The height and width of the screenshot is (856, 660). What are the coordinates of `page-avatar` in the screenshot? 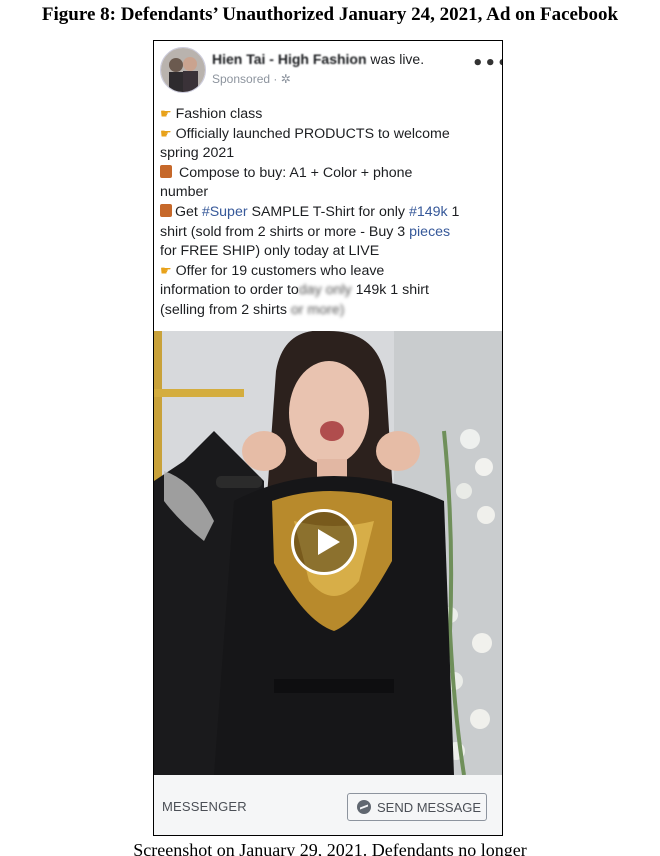 It's located at (183, 70).